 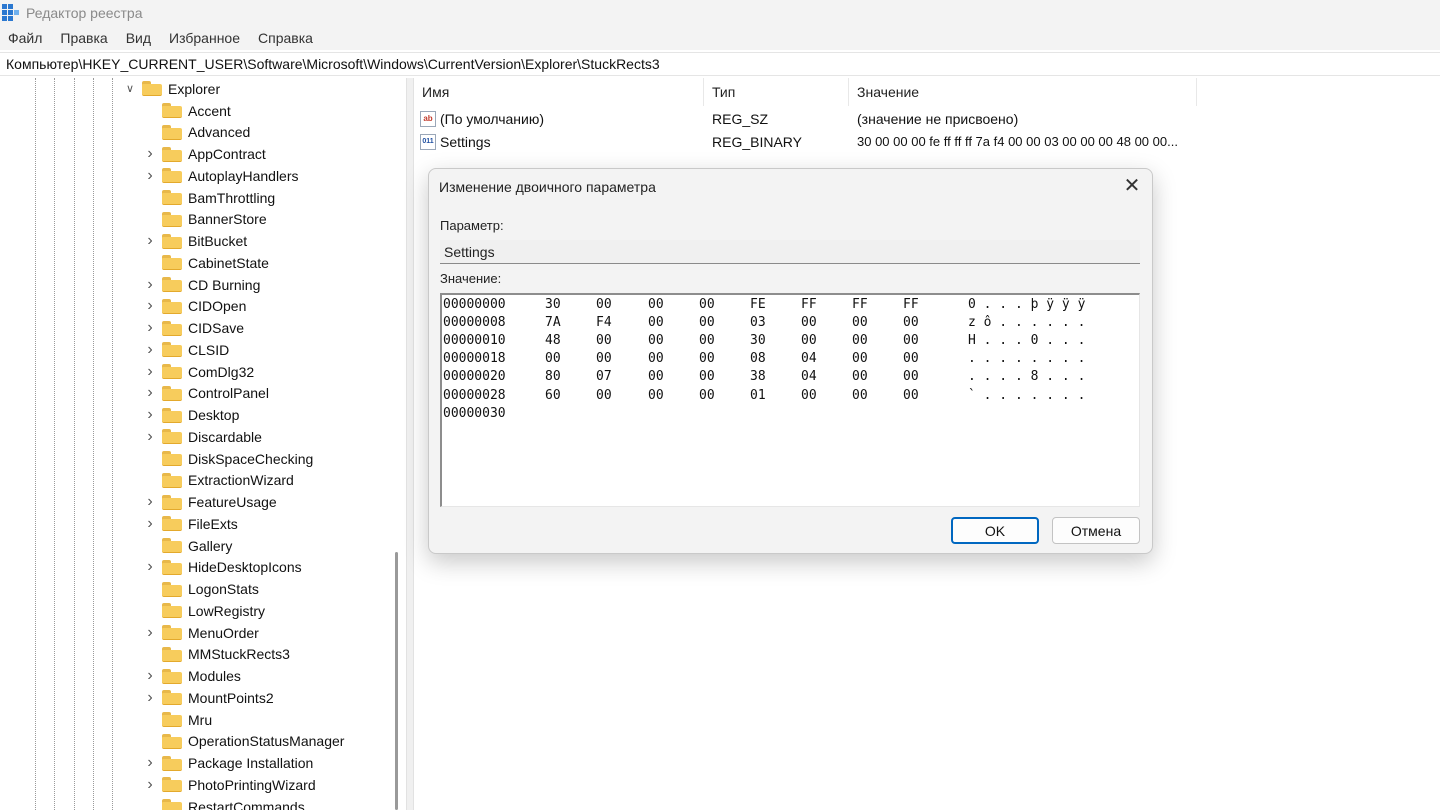 I want to click on close-icon: ✕, so click(x=1132, y=187).